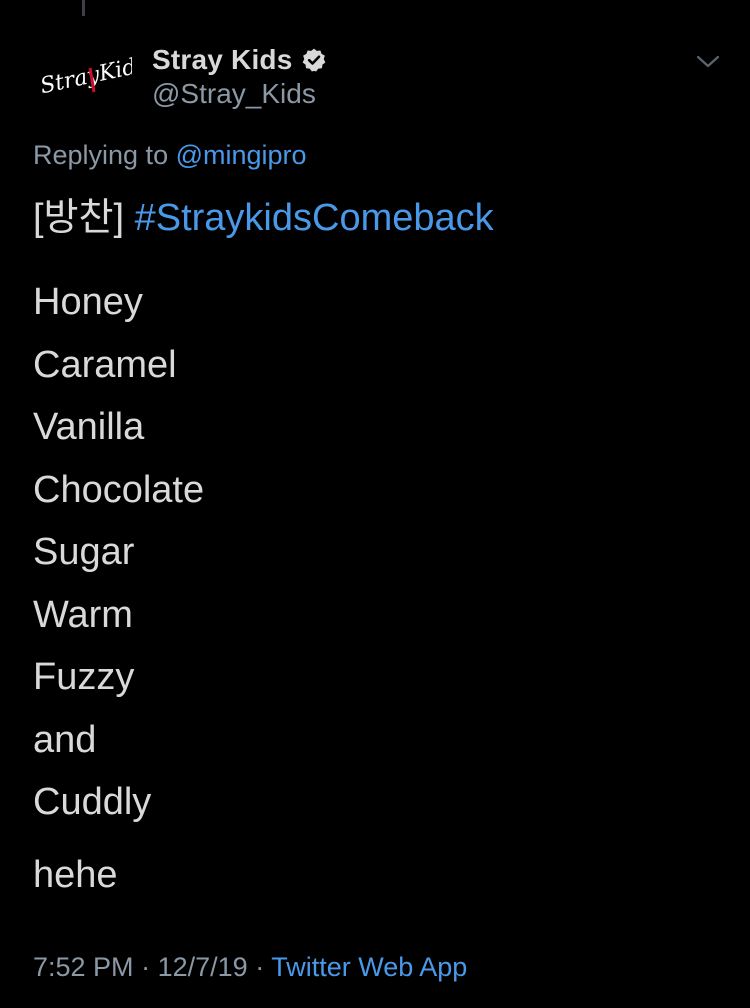  Describe the element at coordinates (101, 155) in the screenshot. I see `replying-prefix: Replying to` at that location.